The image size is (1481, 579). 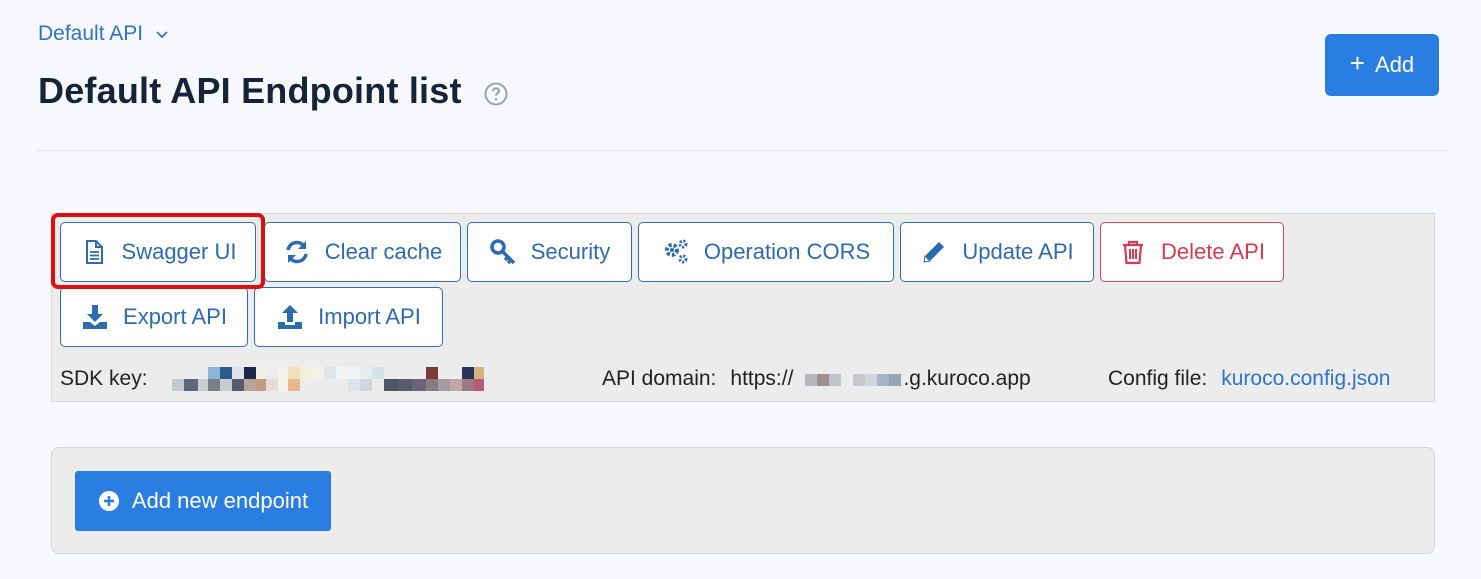 I want to click on add-new-endpoint-button: Add new endpoint, so click(x=203, y=501).